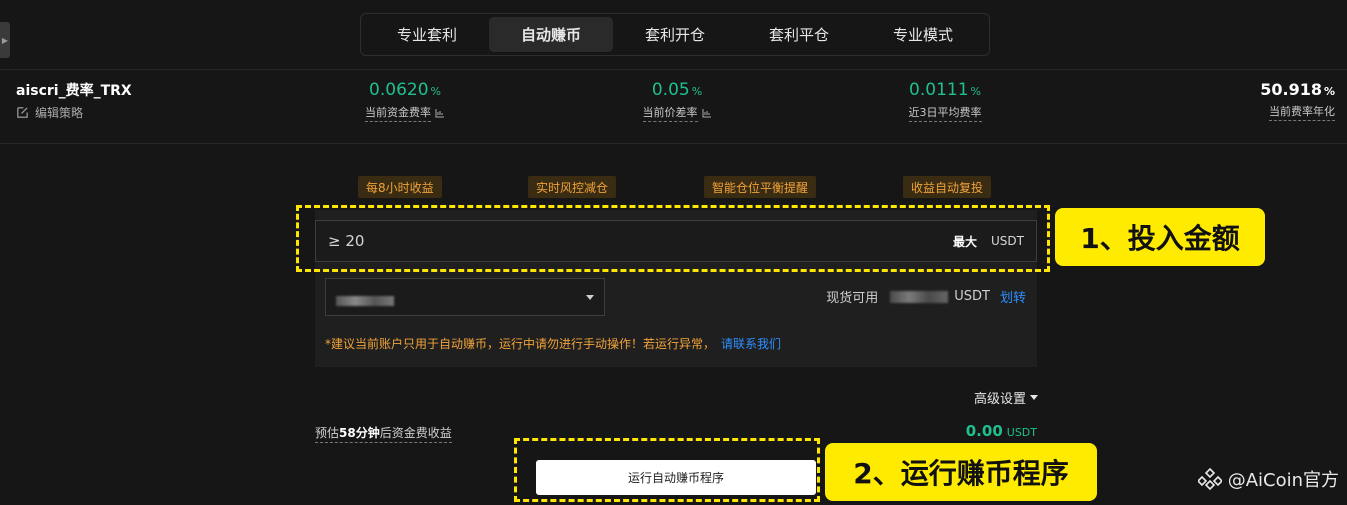 The width and height of the screenshot is (1347, 505). I want to click on feature-tag: 收益自动复投, so click(947, 187).